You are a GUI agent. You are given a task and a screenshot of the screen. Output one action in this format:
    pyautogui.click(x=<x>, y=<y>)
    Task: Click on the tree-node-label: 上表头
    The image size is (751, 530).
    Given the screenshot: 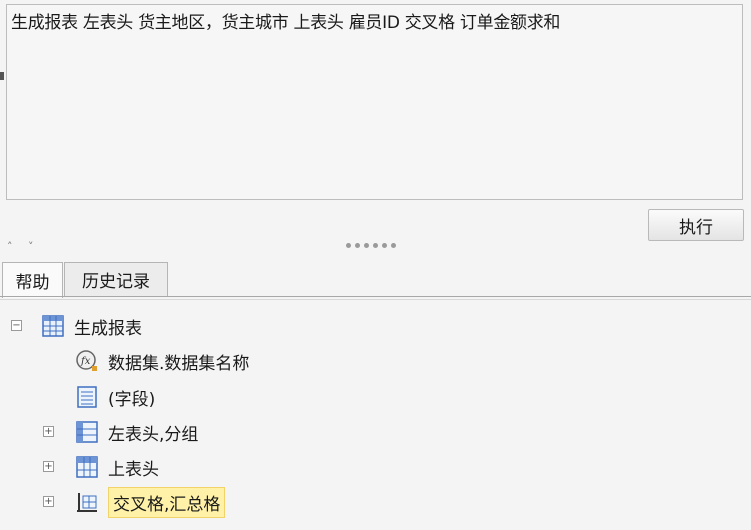 What is the action you would take?
    pyautogui.click(x=133, y=469)
    